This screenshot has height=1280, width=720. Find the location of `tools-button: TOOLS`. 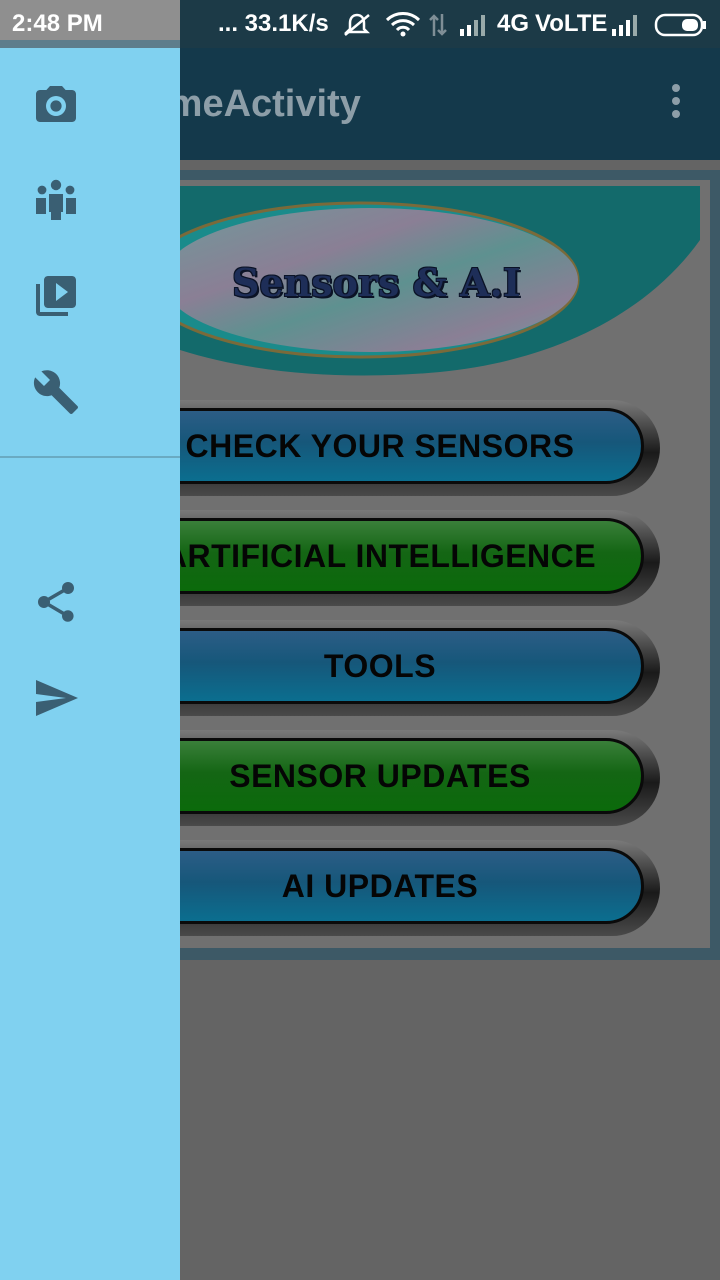

tools-button: TOOLS is located at coordinates (385, 668).